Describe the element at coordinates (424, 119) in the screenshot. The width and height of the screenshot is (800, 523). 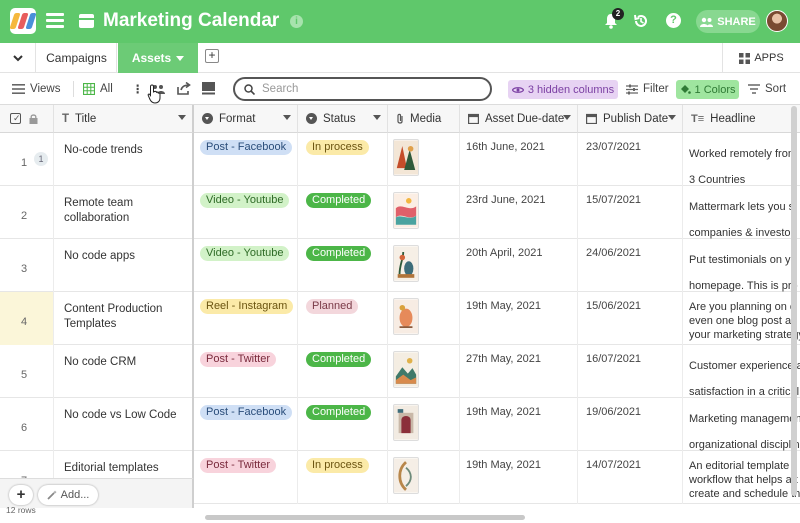
I see `column-header-media: Media` at that location.